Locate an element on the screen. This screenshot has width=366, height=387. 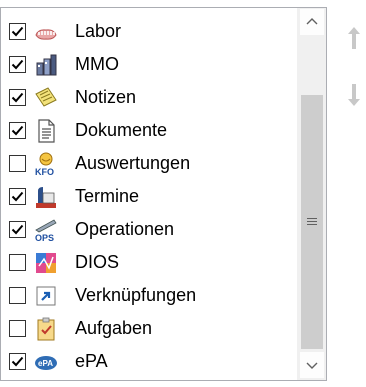
list-item-dios: DIOS is located at coordinates (149, 262).